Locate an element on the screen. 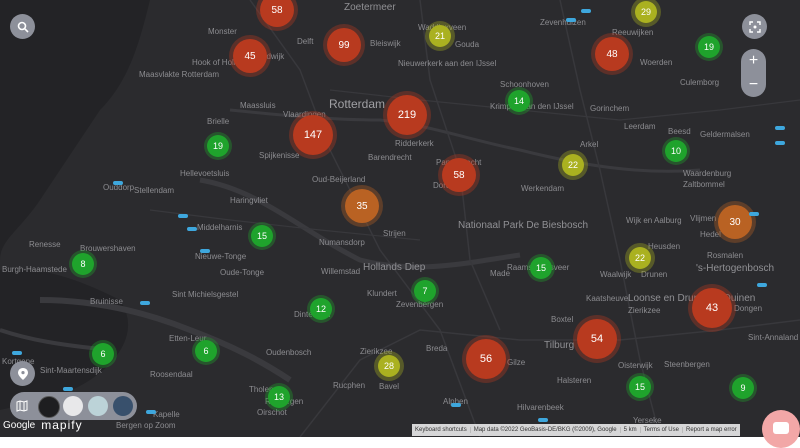 The image size is (800, 448). zoom-in-button: + is located at coordinates (753, 61).